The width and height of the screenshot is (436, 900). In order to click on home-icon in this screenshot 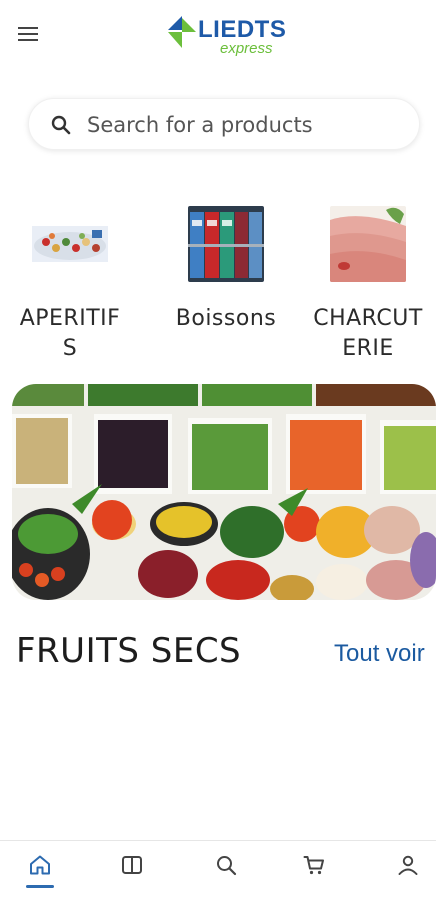, I will do `click(40, 865)`.